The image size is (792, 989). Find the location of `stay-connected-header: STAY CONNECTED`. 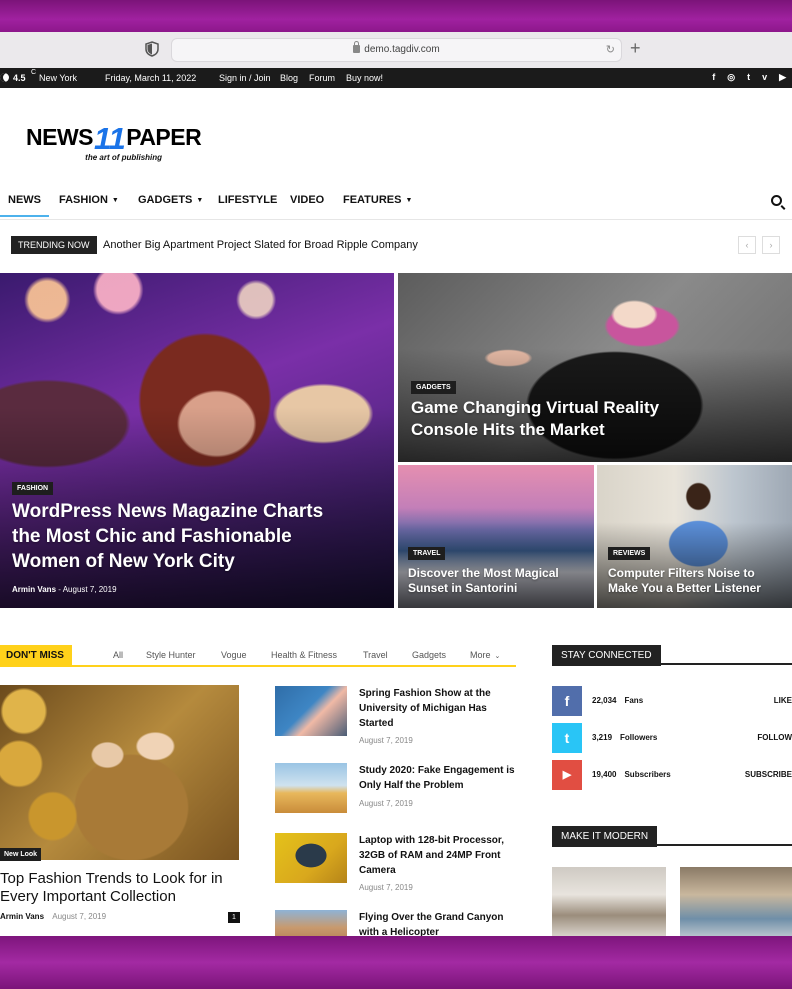

stay-connected-header: STAY CONNECTED is located at coordinates (672, 655).